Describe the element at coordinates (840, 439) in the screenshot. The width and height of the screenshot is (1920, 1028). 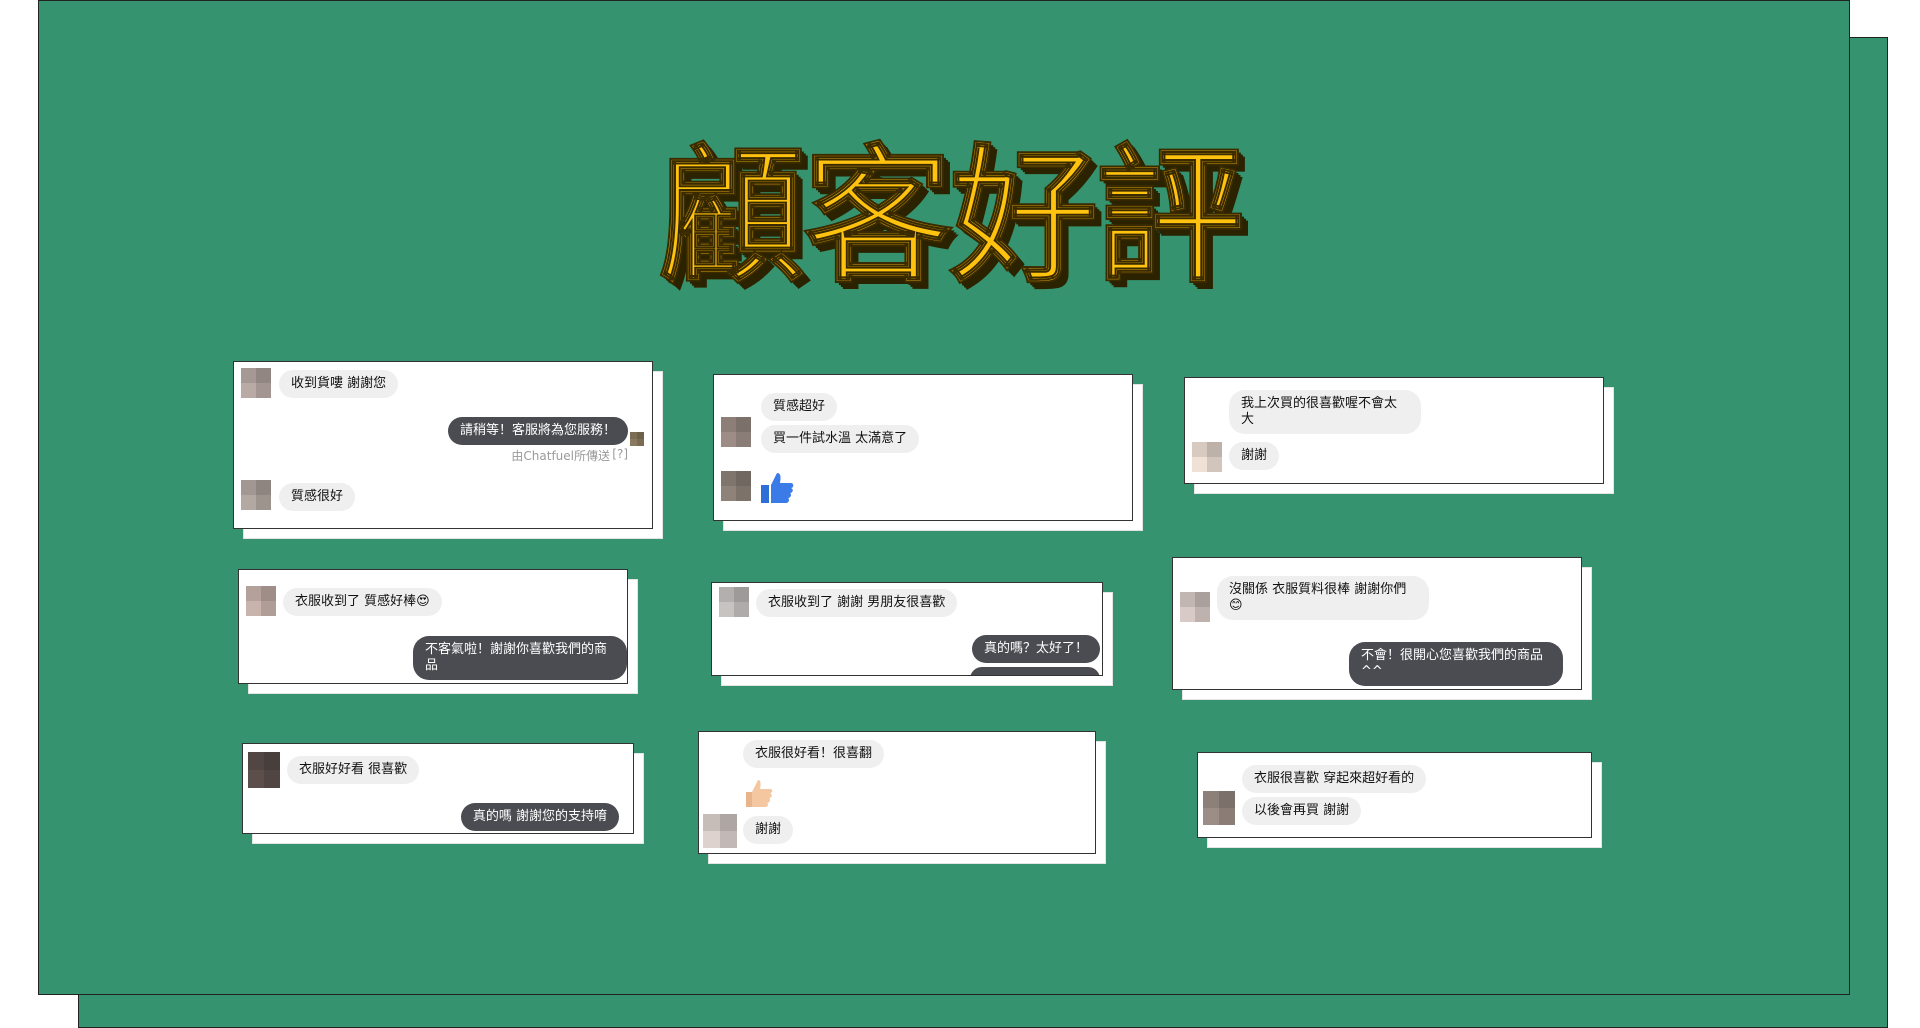
I see `incoming-message: 買一件試水溫 太滿意了` at that location.